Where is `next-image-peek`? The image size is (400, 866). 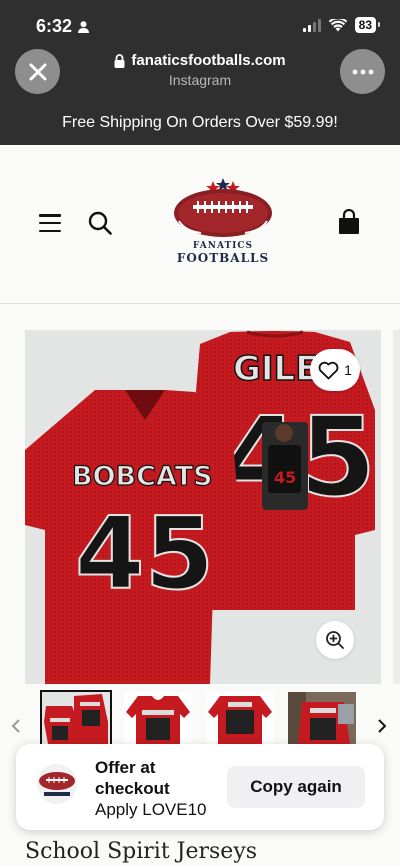
next-image-peek is located at coordinates (396, 507).